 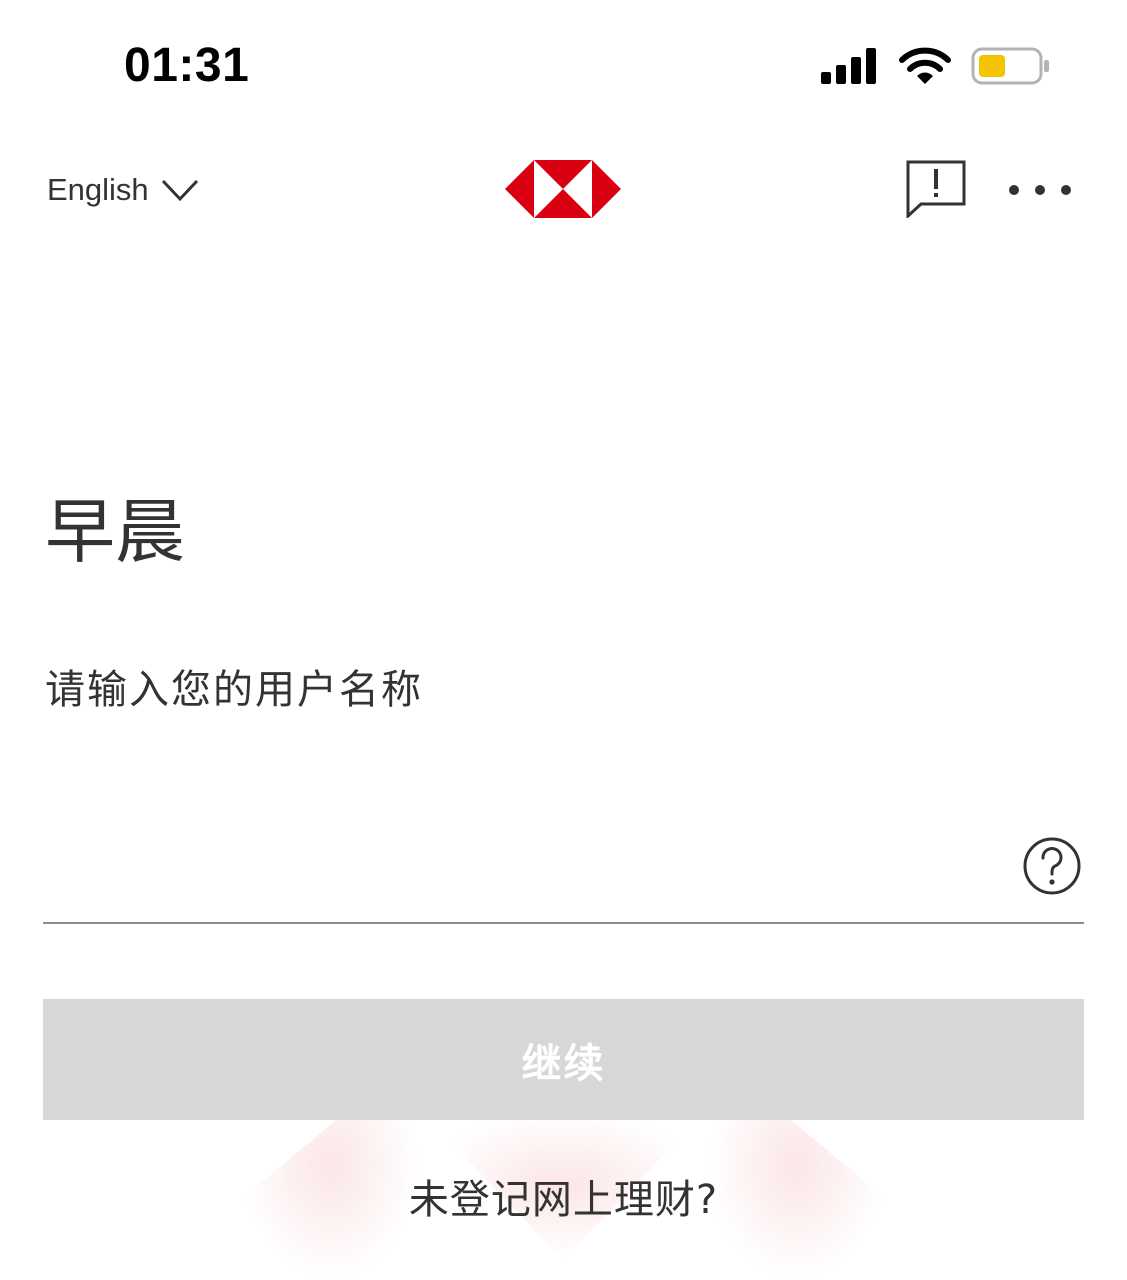 What do you see at coordinates (936, 189) in the screenshot?
I see `feedback-icon` at bounding box center [936, 189].